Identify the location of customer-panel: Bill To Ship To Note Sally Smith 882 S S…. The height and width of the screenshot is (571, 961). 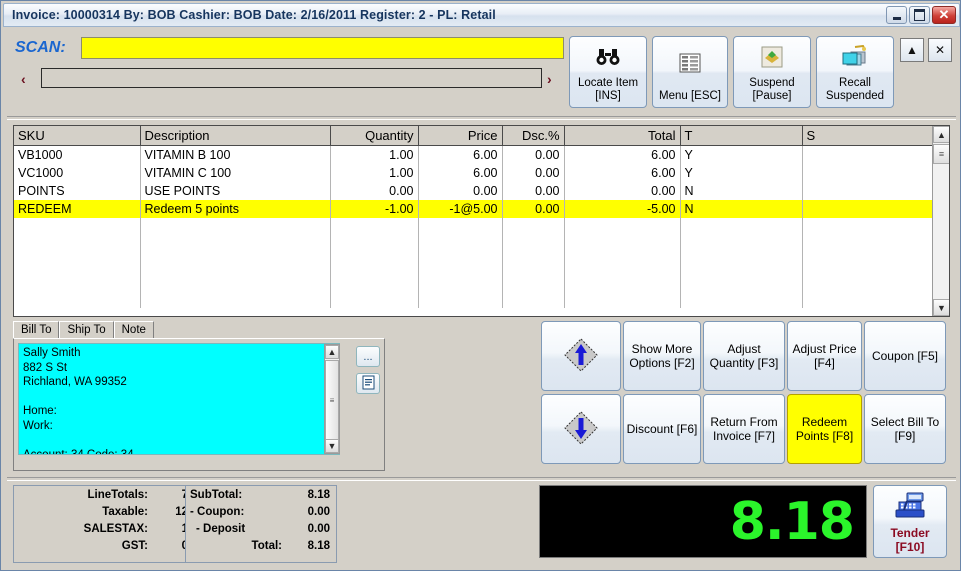
(199, 397).